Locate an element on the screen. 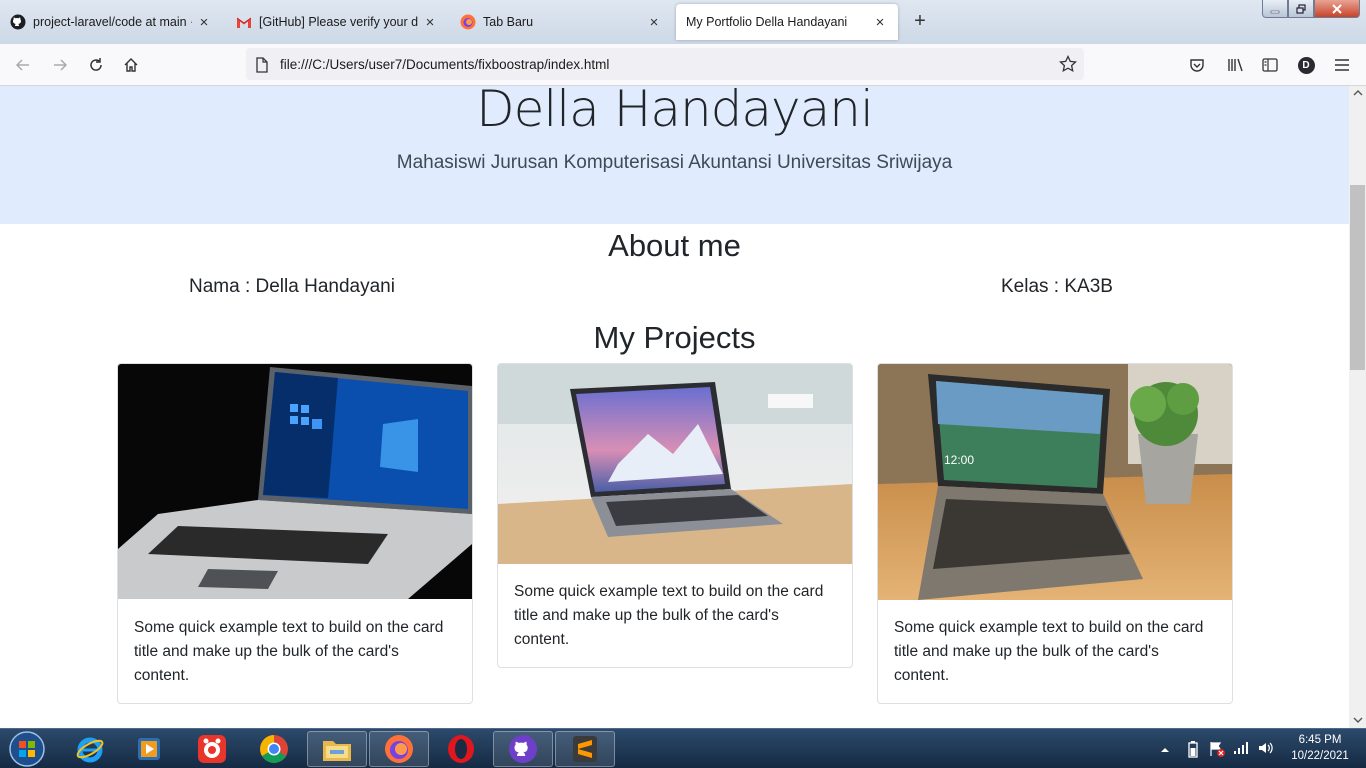 This screenshot has width=1366, height=768. tab-title: project-laravel/code at main · d is located at coordinates (112, 22).